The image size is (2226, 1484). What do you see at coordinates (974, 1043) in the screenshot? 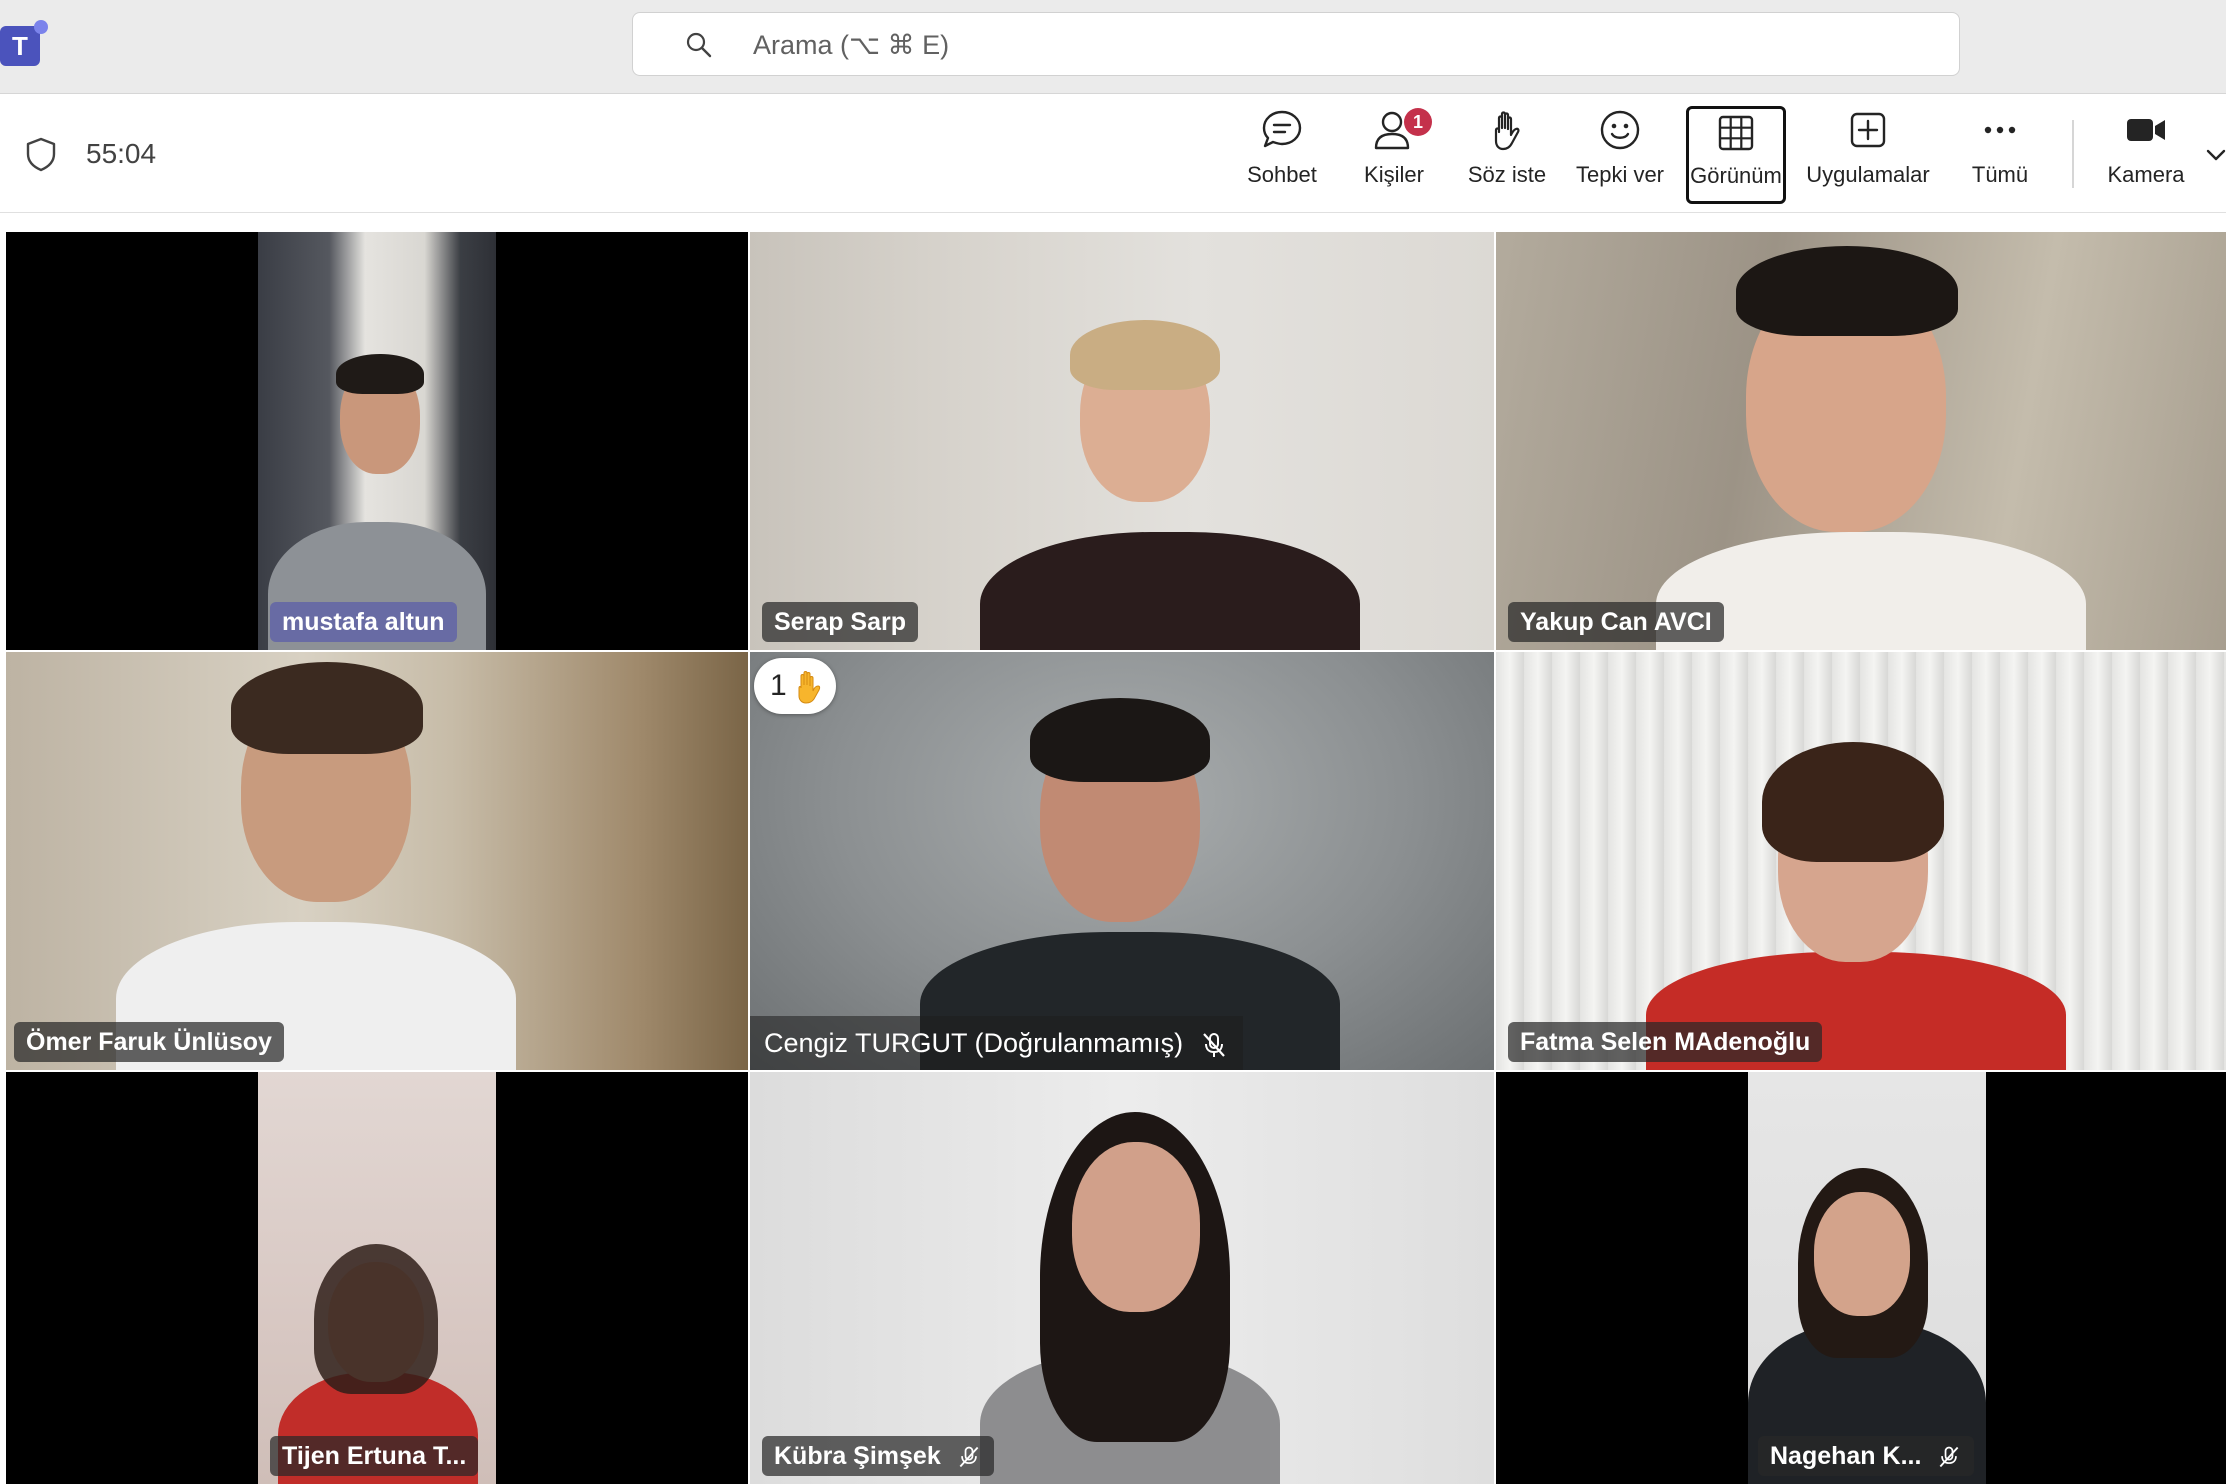
I see `participant-name: Cengiz TURGUT (Doğrulanmamış)` at bounding box center [974, 1043].